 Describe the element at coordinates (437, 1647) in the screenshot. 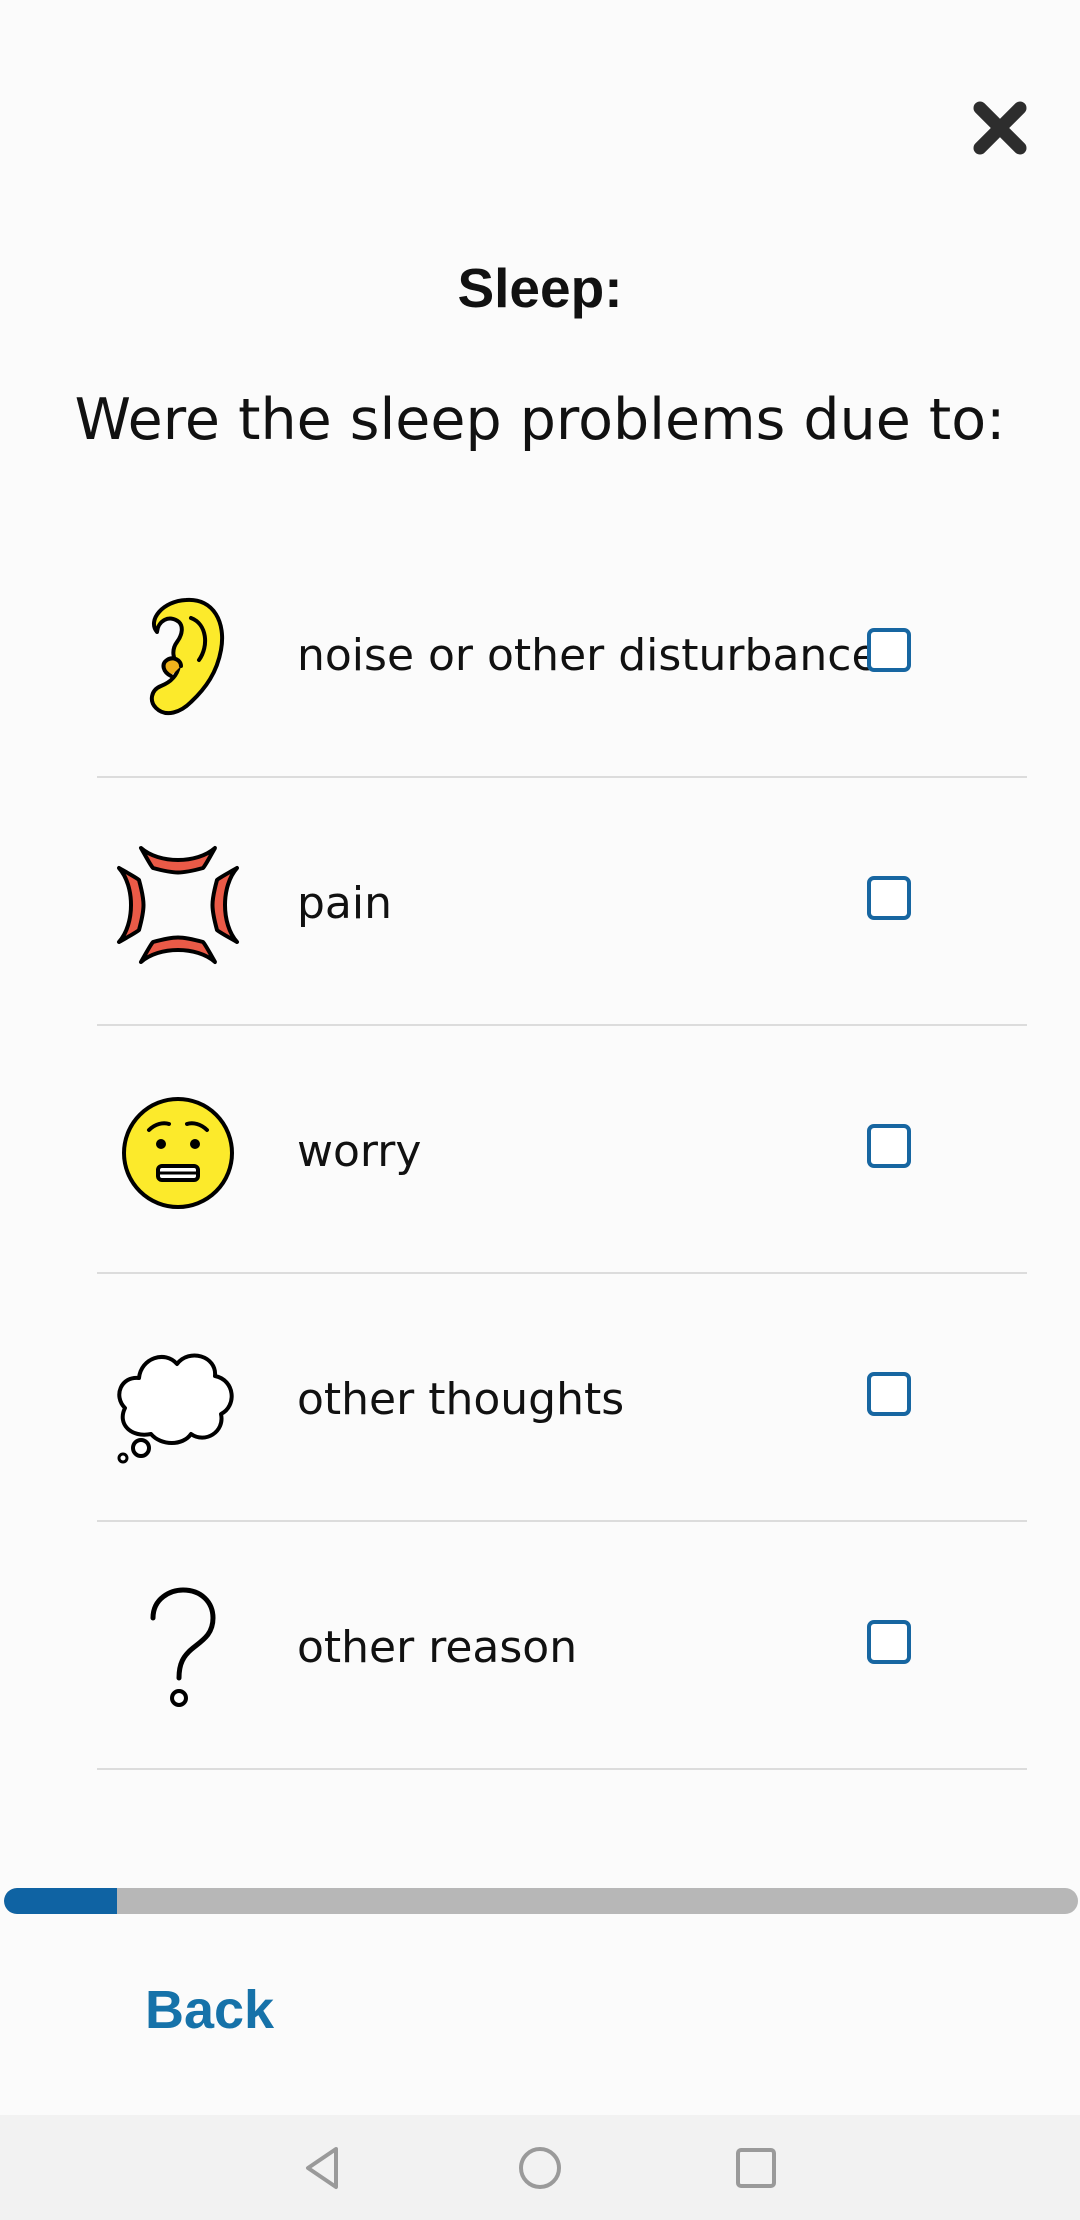

I see `option-label: other reason` at that location.